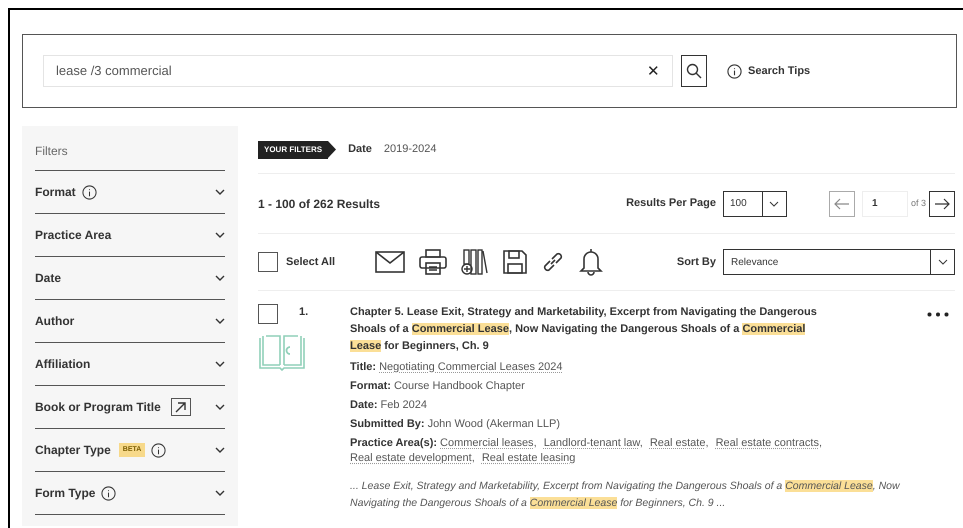 This screenshot has width=963, height=528. I want to click on filter-label: Date, so click(48, 278).